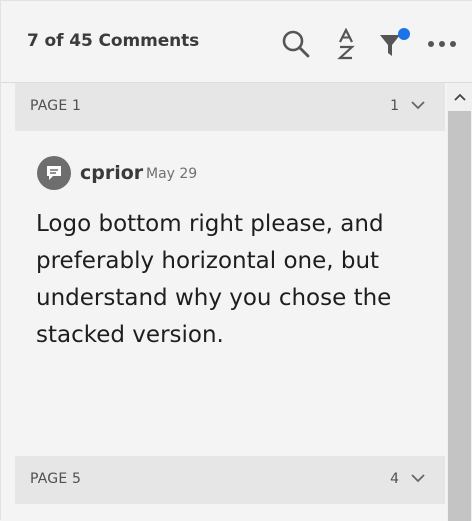  I want to click on scroll-up-button, so click(459, 97).